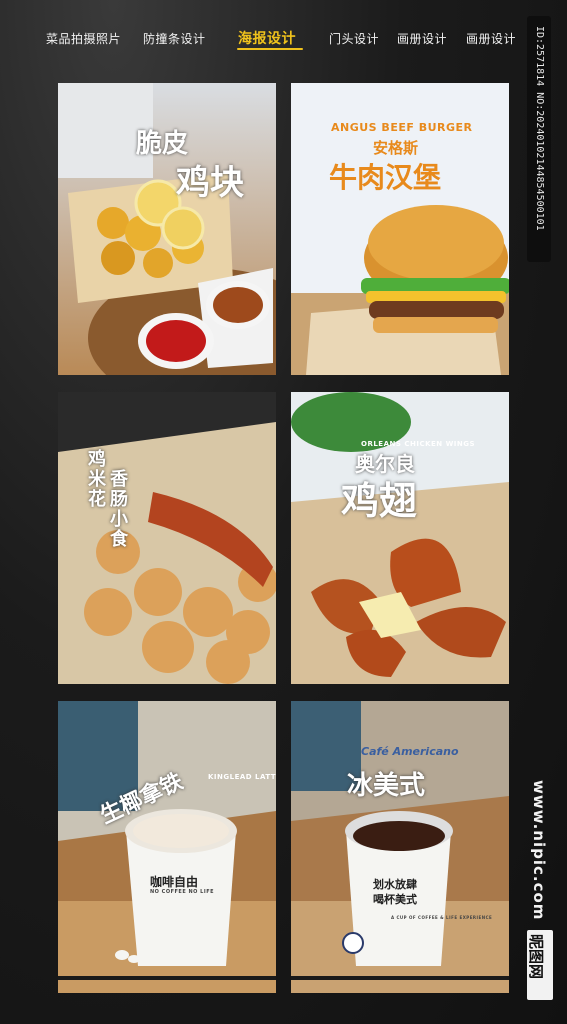  I want to click on watermark-id-text: ID:2571814 NO:20240102144854500101, so click(539, 128).